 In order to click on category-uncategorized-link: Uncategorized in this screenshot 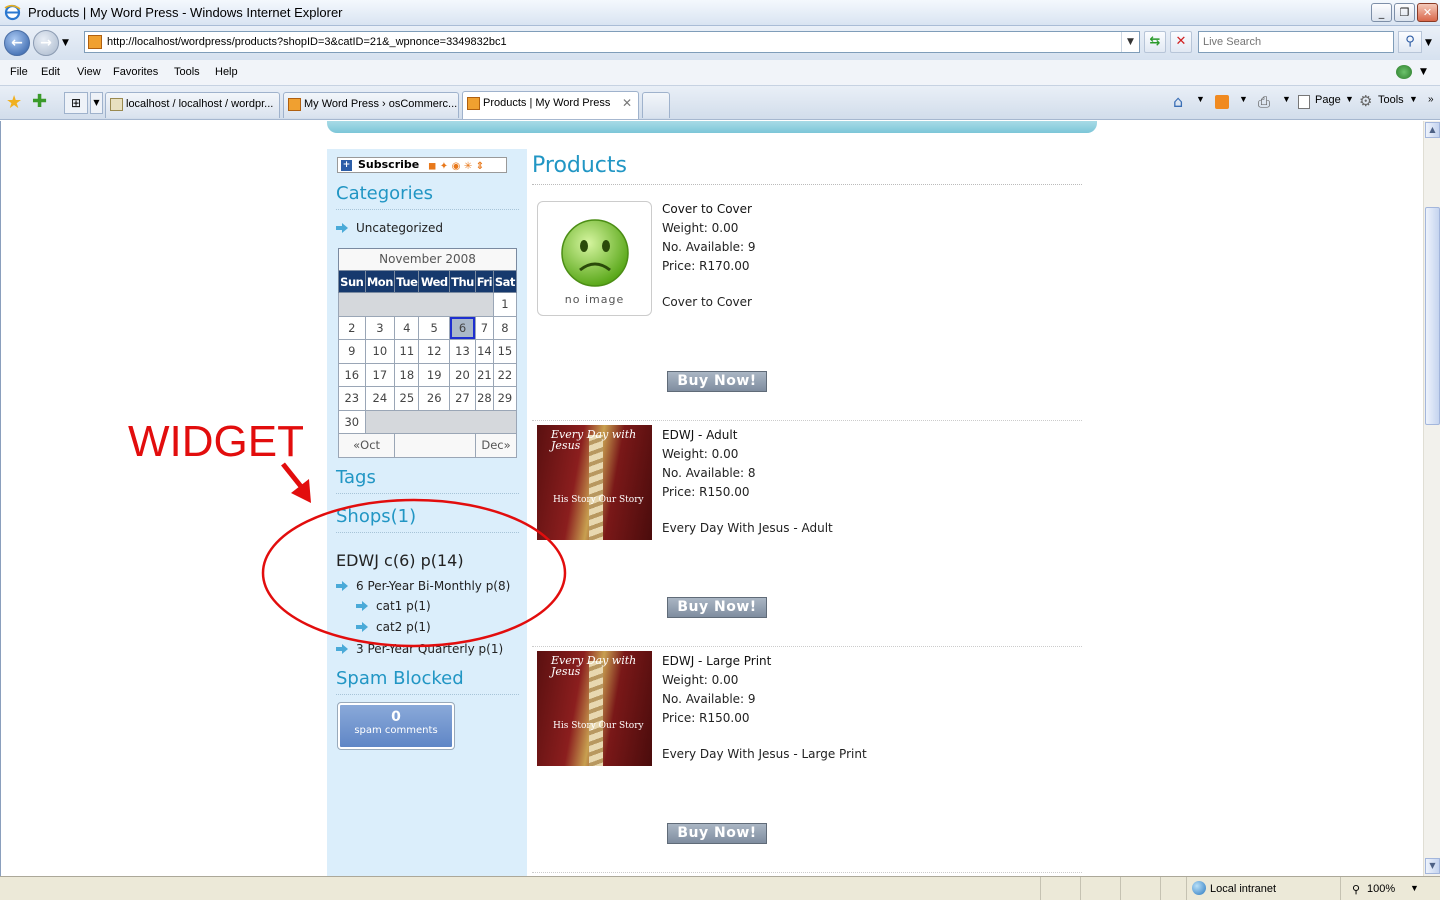, I will do `click(399, 228)`.